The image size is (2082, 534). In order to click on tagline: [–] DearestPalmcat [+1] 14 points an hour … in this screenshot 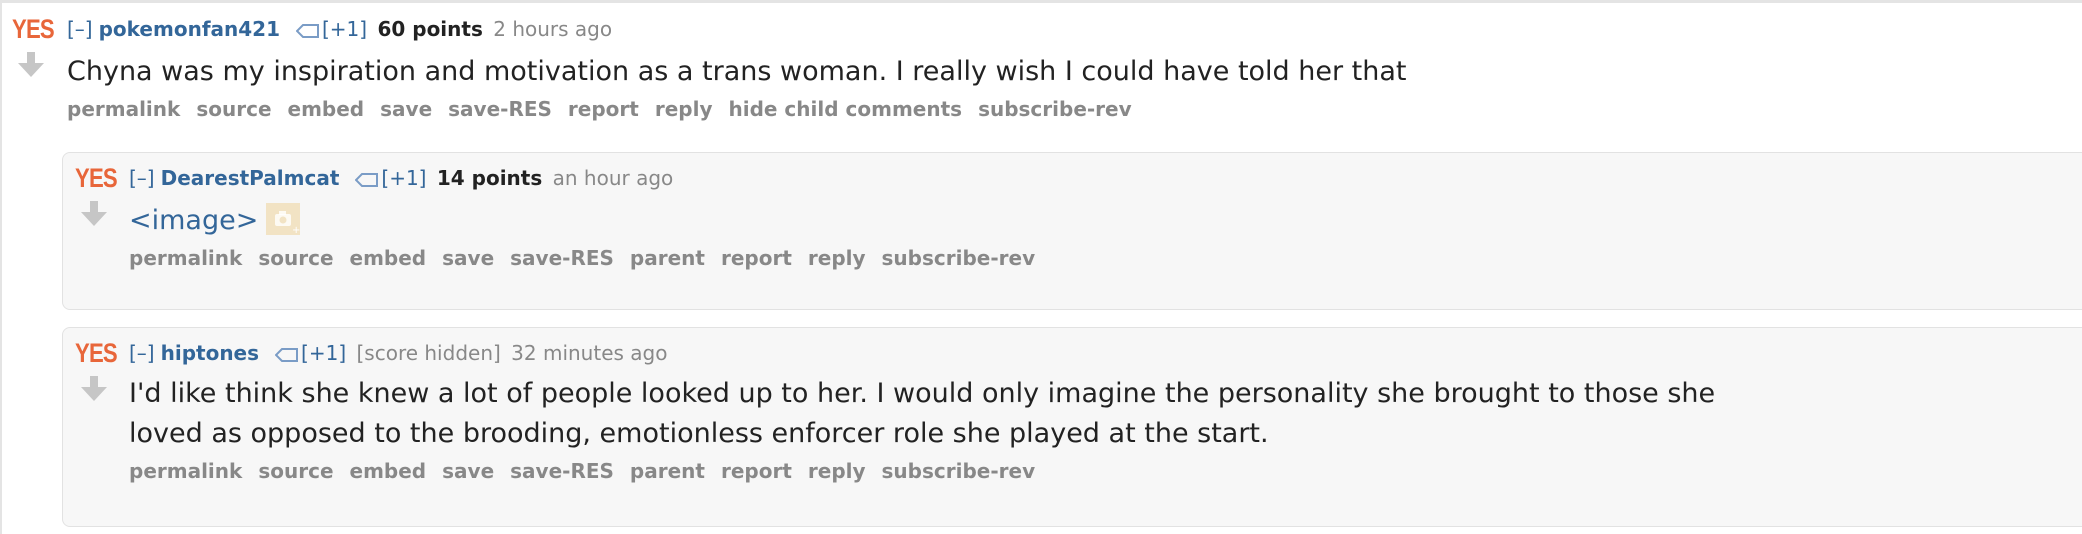, I will do `click(1105, 179)`.